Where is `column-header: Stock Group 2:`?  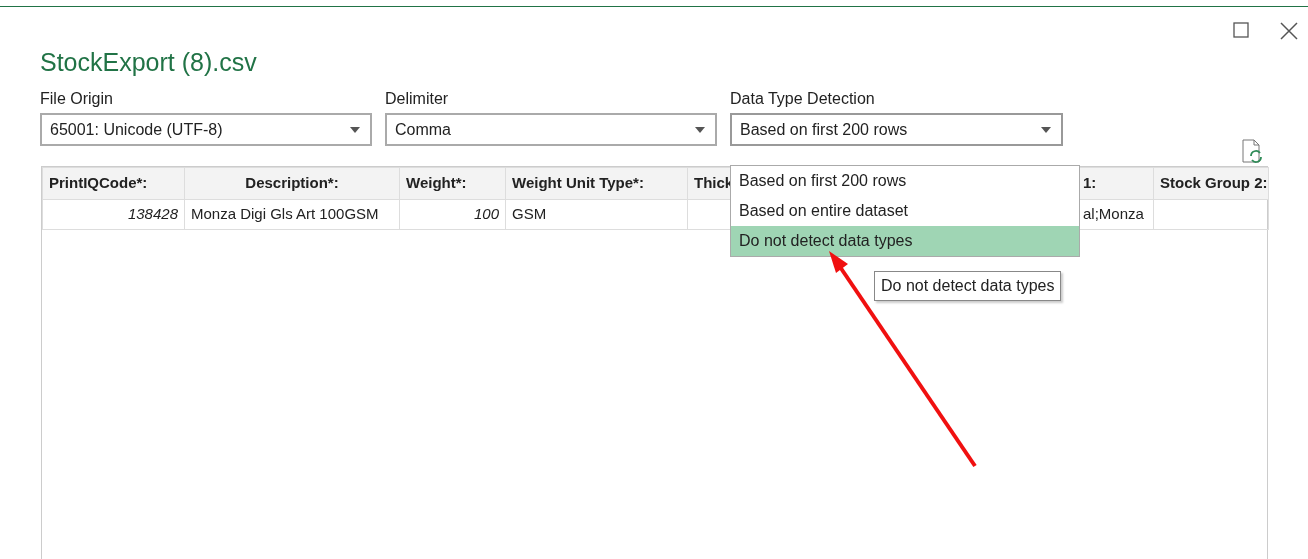 column-header: Stock Group 2: is located at coordinates (1211, 183).